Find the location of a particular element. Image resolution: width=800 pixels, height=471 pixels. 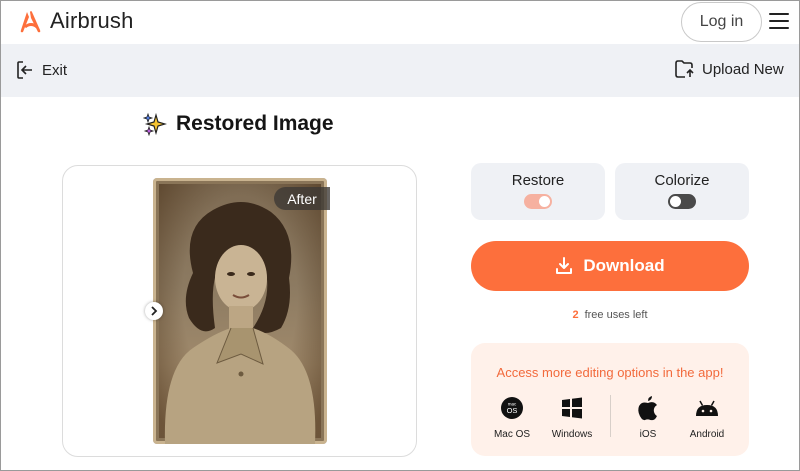

page-title: Restored Image is located at coordinates (255, 123).